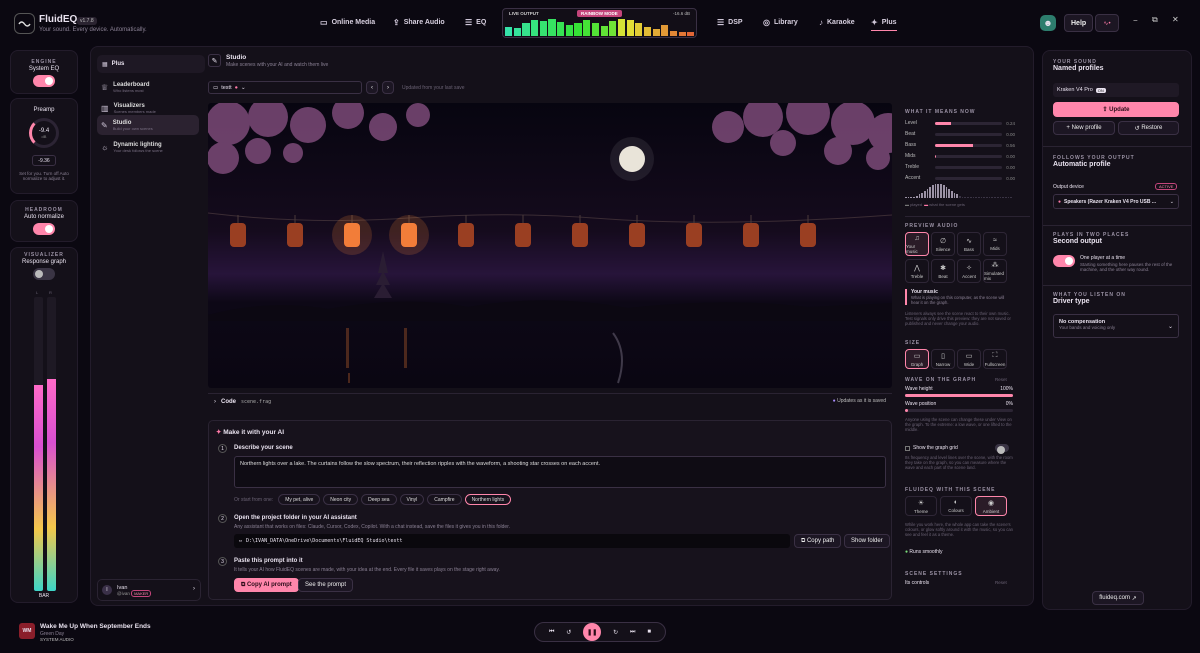 The width and height of the screenshot is (1200, 653). What do you see at coordinates (285, 87) in the screenshot?
I see `file-select: ▭ testt ● ⌄` at bounding box center [285, 87].